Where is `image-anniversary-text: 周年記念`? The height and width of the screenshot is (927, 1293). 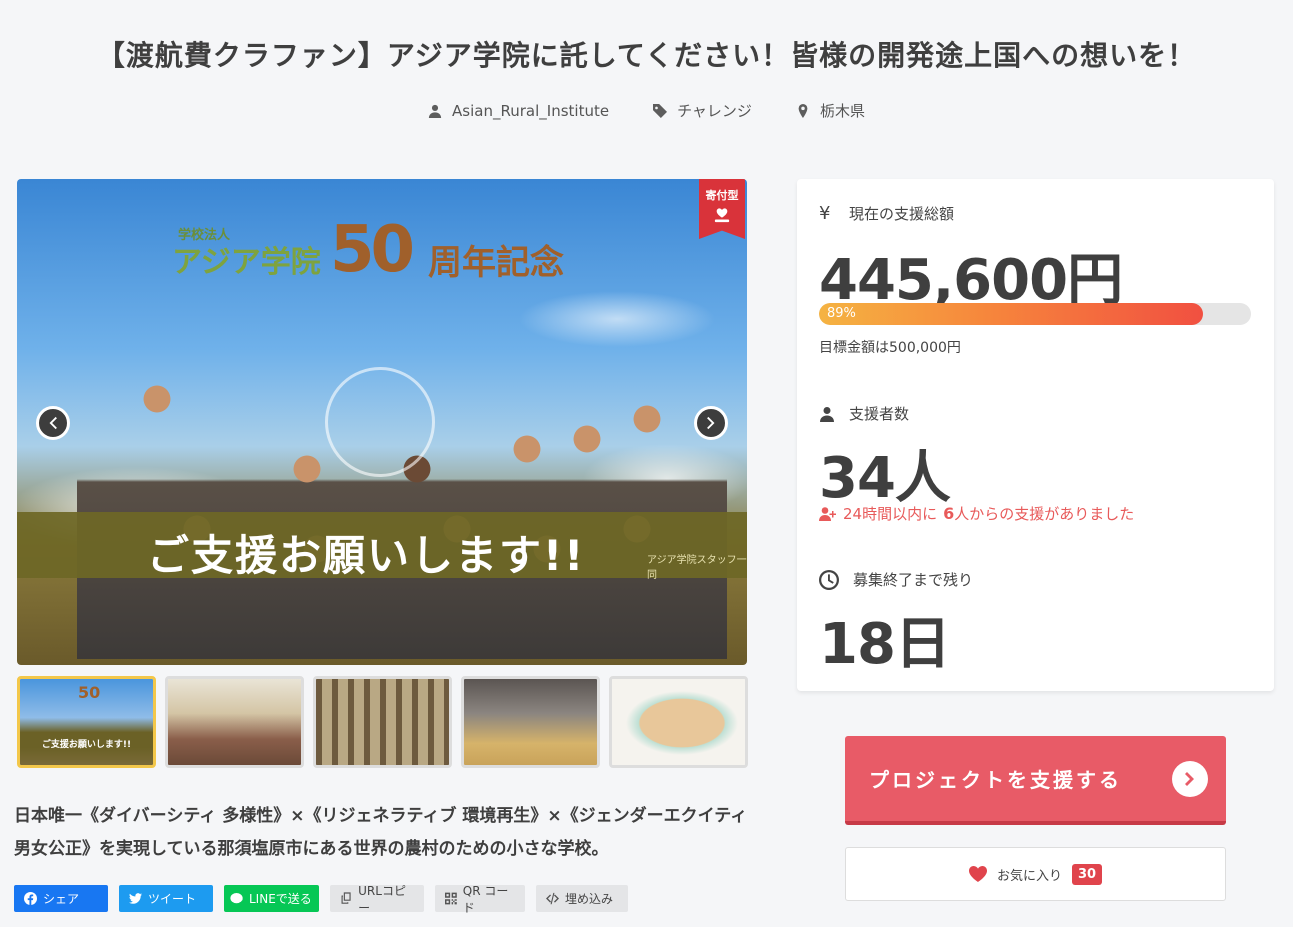 image-anniversary-text: 周年記念 is located at coordinates (496, 263).